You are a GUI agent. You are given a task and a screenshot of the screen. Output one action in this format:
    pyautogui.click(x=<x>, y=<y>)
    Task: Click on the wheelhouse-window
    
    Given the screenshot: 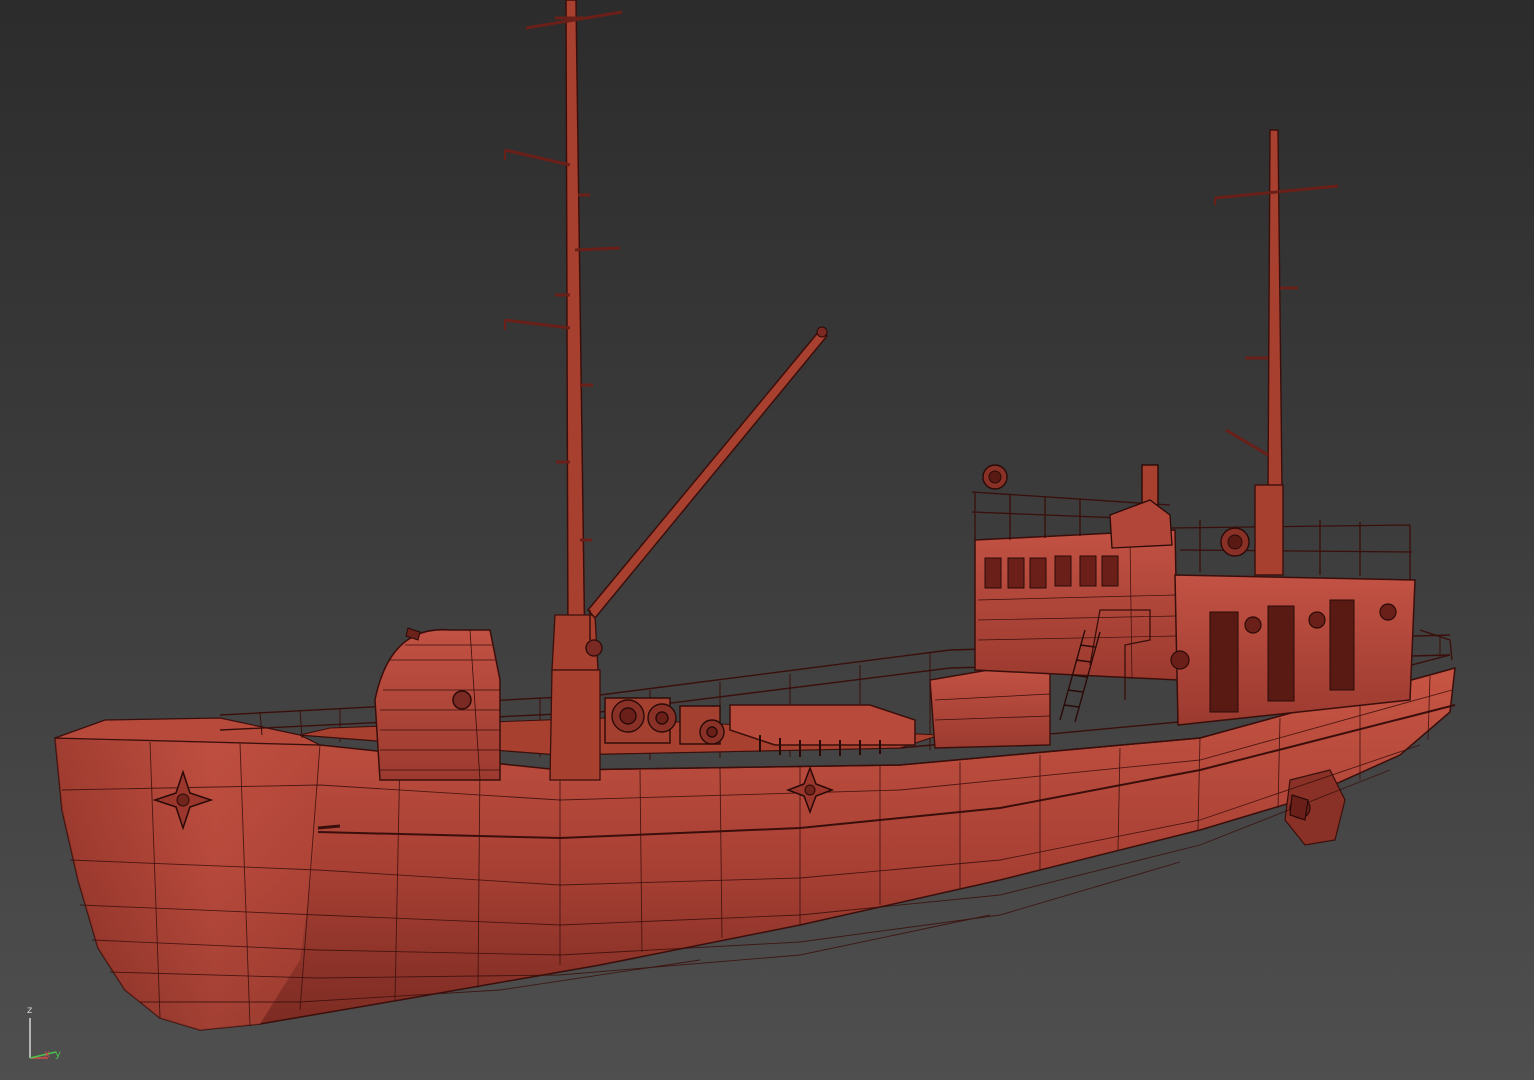 What is the action you would take?
    pyautogui.click(x=993, y=573)
    